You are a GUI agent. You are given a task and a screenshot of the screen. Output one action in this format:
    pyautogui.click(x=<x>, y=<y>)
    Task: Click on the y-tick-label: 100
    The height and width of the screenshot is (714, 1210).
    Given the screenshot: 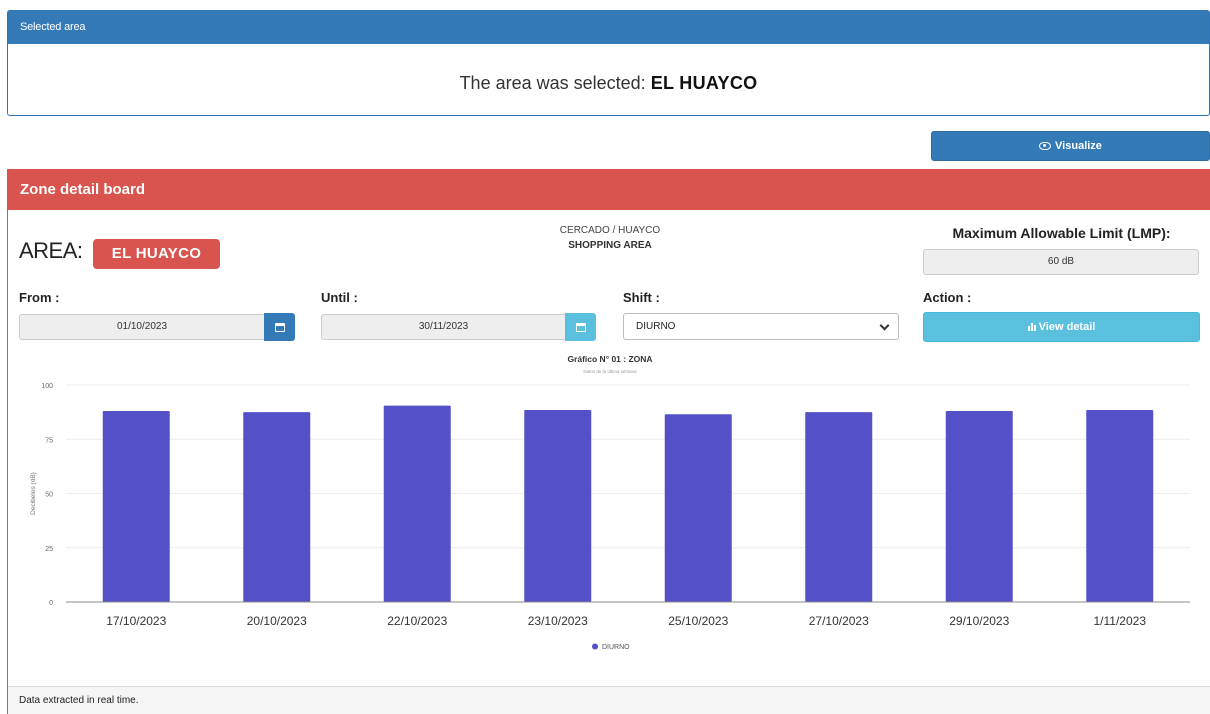 What is the action you would take?
    pyautogui.click(x=47, y=386)
    